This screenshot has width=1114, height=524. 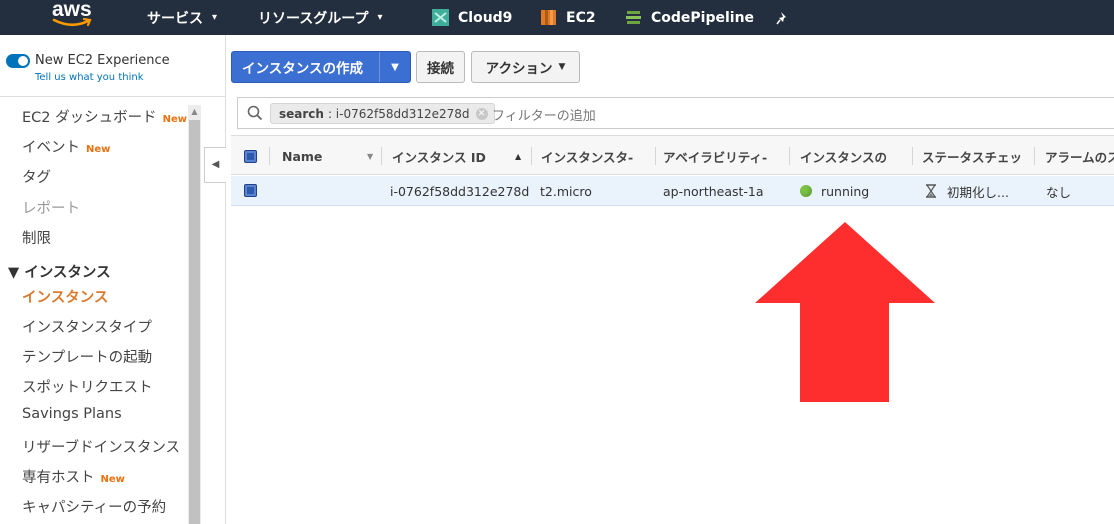 I want to click on sidebar-item-events: イベント New, so click(x=66, y=146).